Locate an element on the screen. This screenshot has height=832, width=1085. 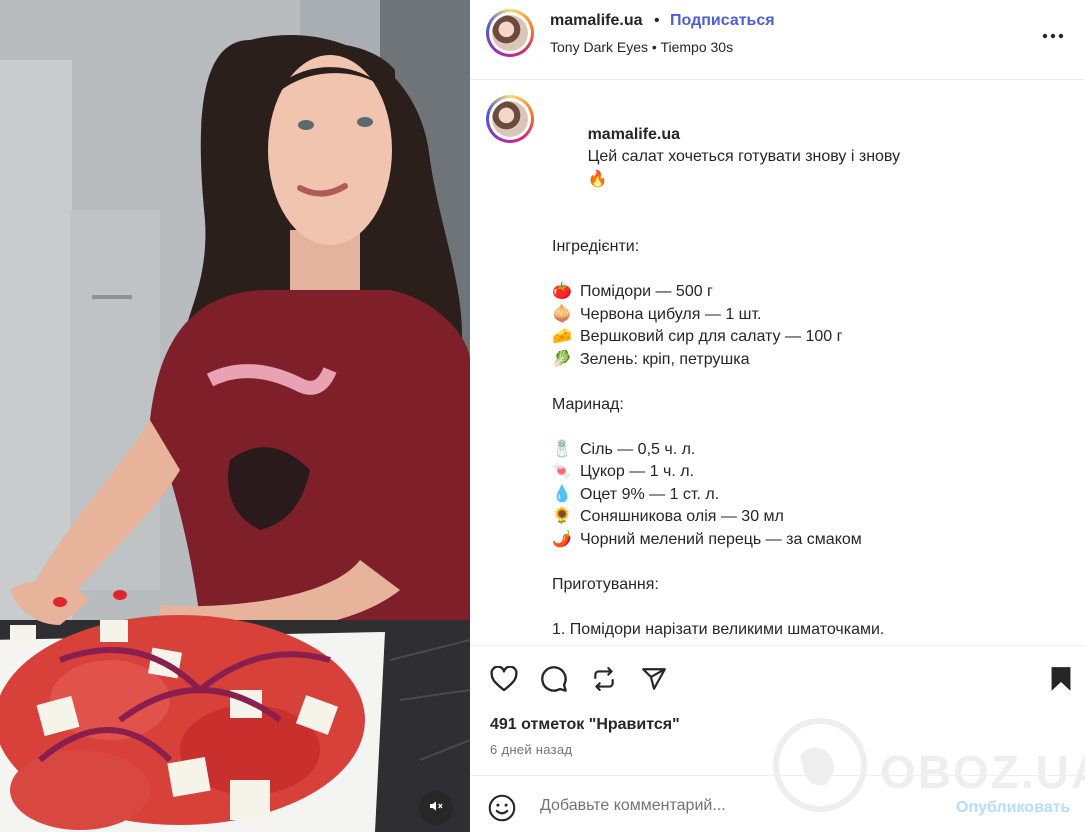
action-bar is located at coordinates (777, 680).